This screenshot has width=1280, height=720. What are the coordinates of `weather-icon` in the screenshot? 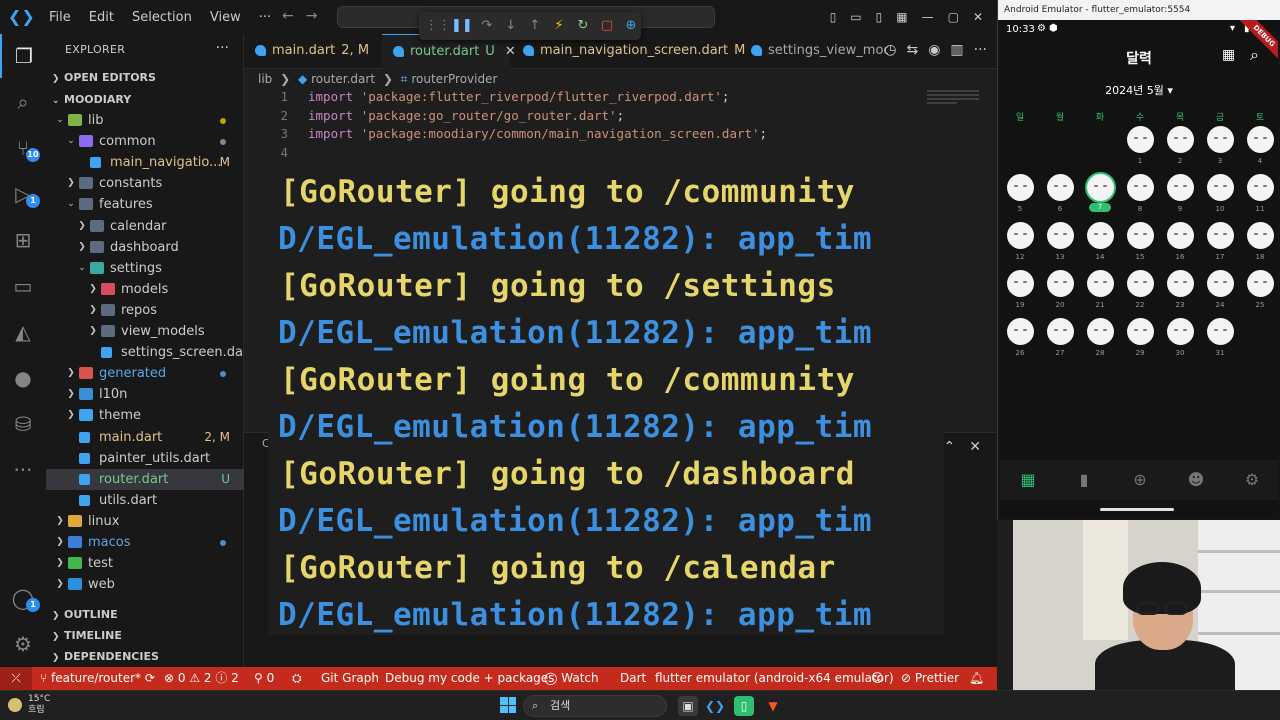 It's located at (15, 705).